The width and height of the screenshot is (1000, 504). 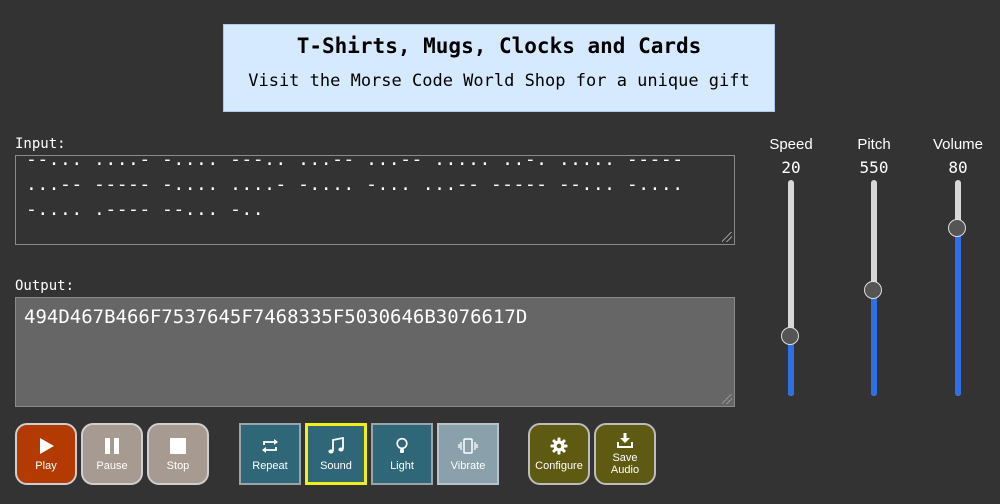 What do you see at coordinates (178, 445) in the screenshot?
I see `stop-icon` at bounding box center [178, 445].